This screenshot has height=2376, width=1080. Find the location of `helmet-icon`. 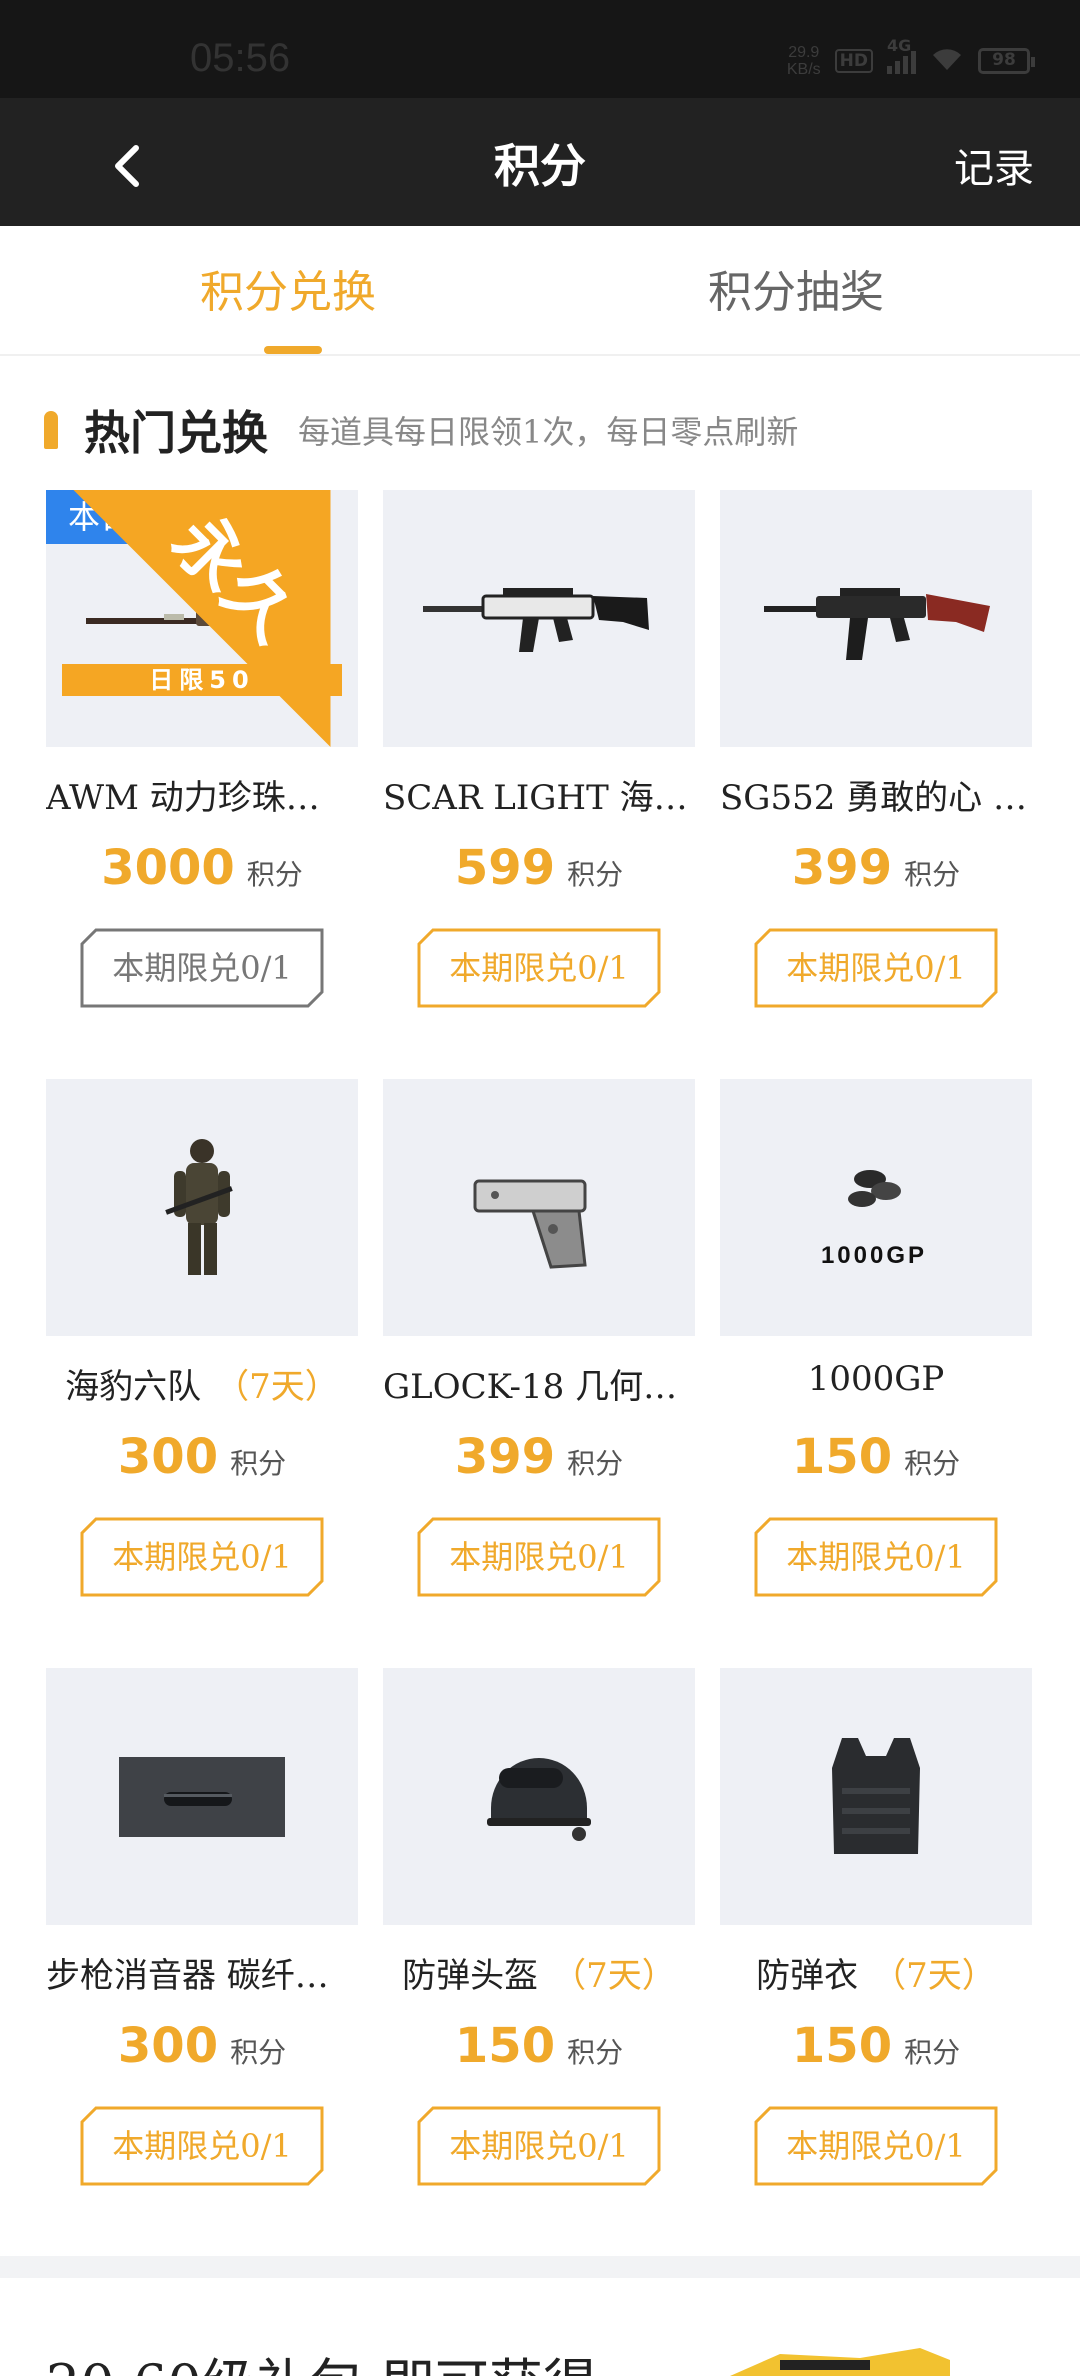

helmet-icon is located at coordinates (539, 1799).